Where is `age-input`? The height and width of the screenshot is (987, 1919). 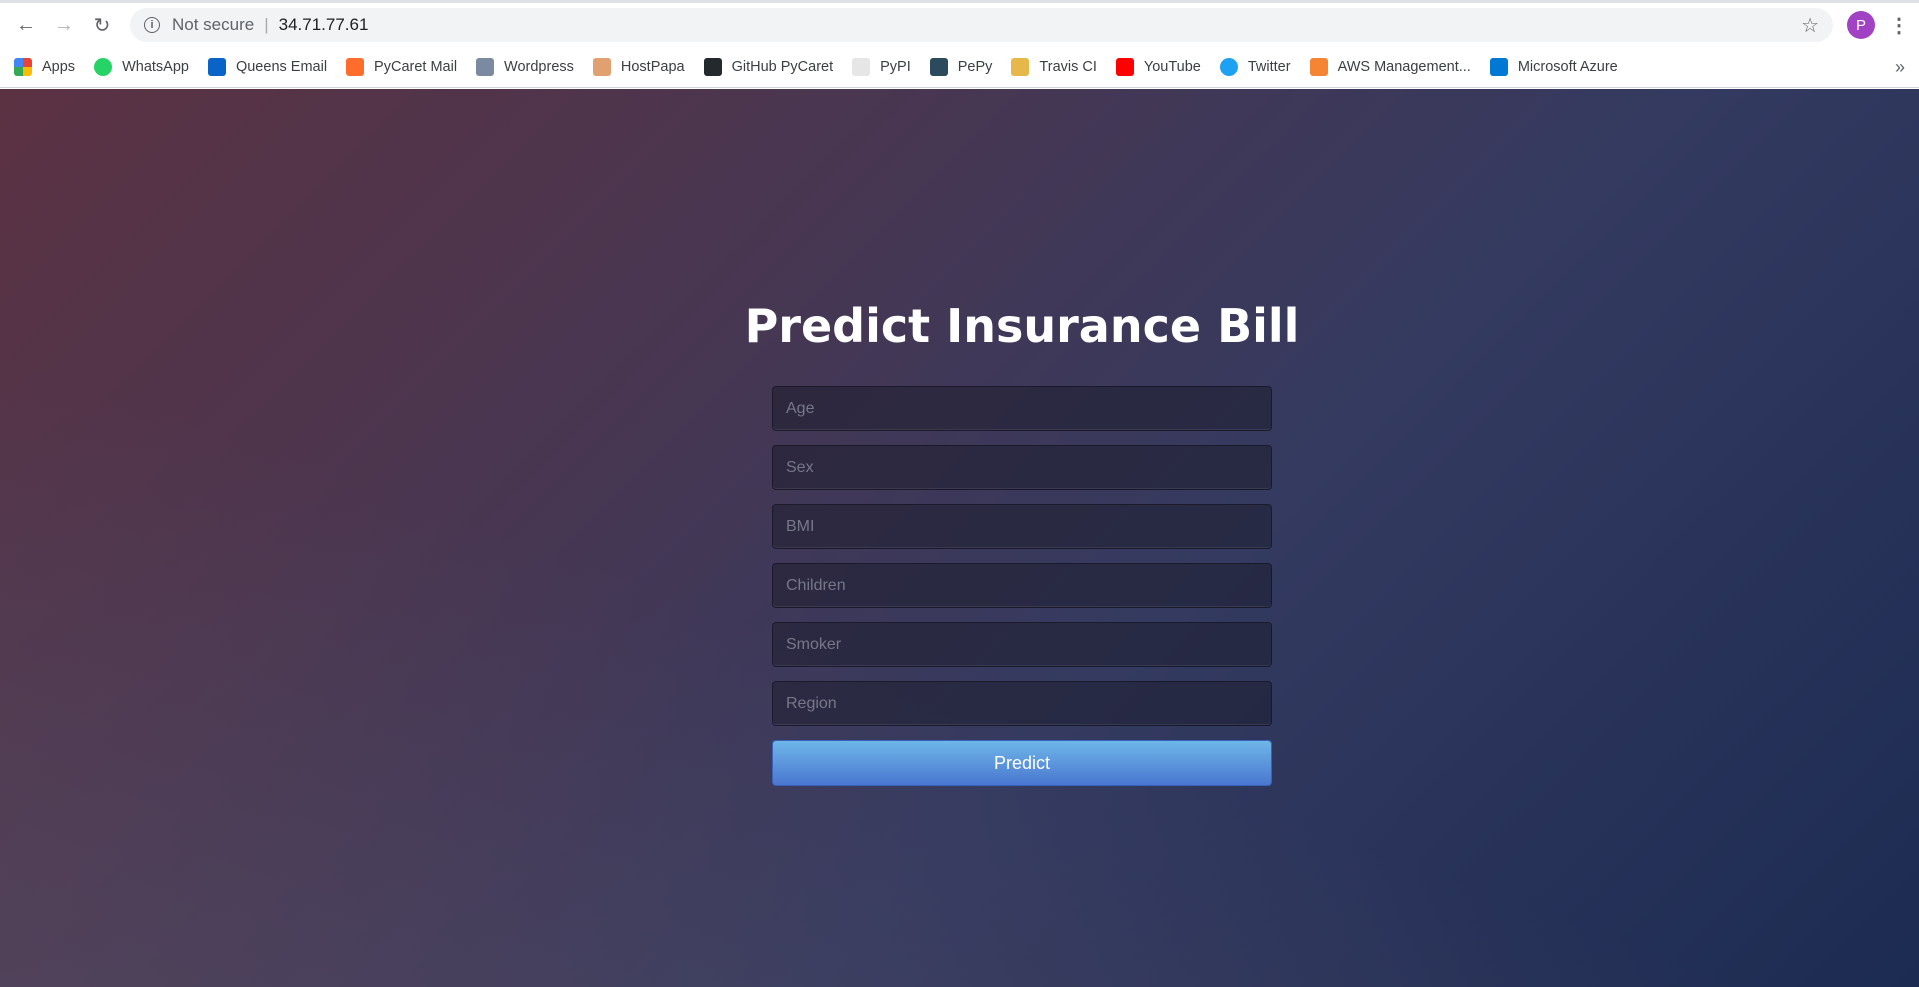
age-input is located at coordinates (1022, 408).